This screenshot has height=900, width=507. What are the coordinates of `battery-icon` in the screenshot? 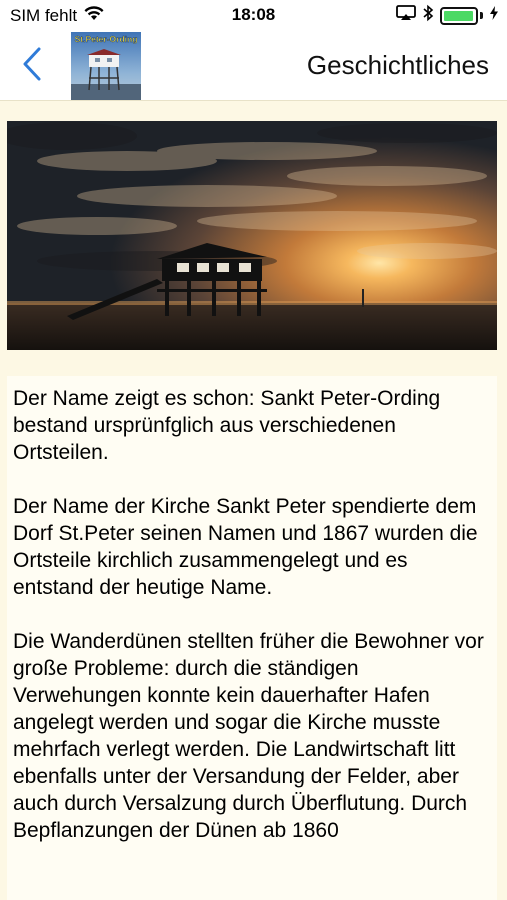 It's located at (459, 15).